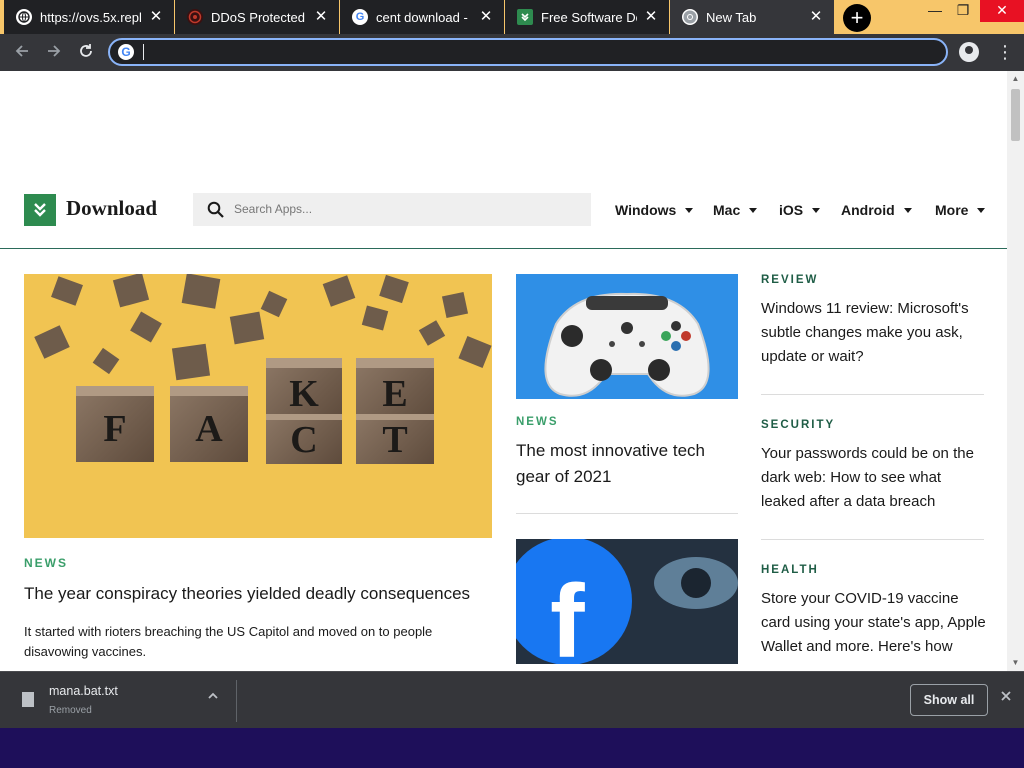  I want to click on profile-avatar-icon, so click(969, 52).